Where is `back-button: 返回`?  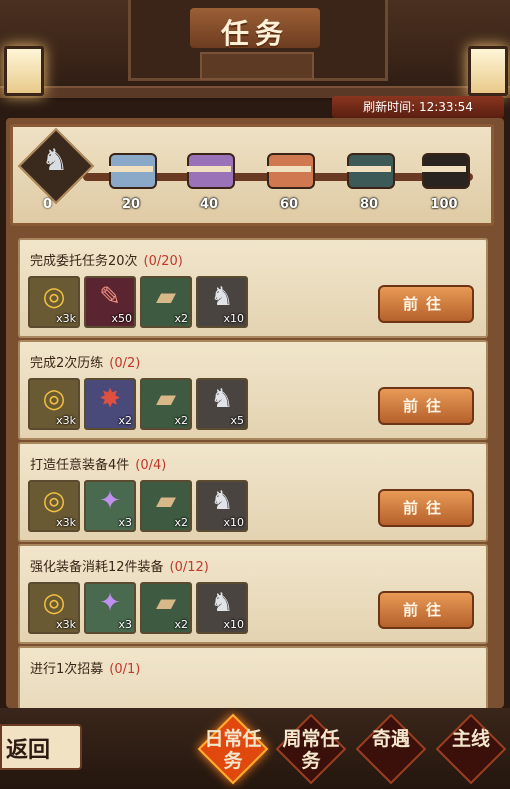 back-button: 返回 is located at coordinates (41, 747).